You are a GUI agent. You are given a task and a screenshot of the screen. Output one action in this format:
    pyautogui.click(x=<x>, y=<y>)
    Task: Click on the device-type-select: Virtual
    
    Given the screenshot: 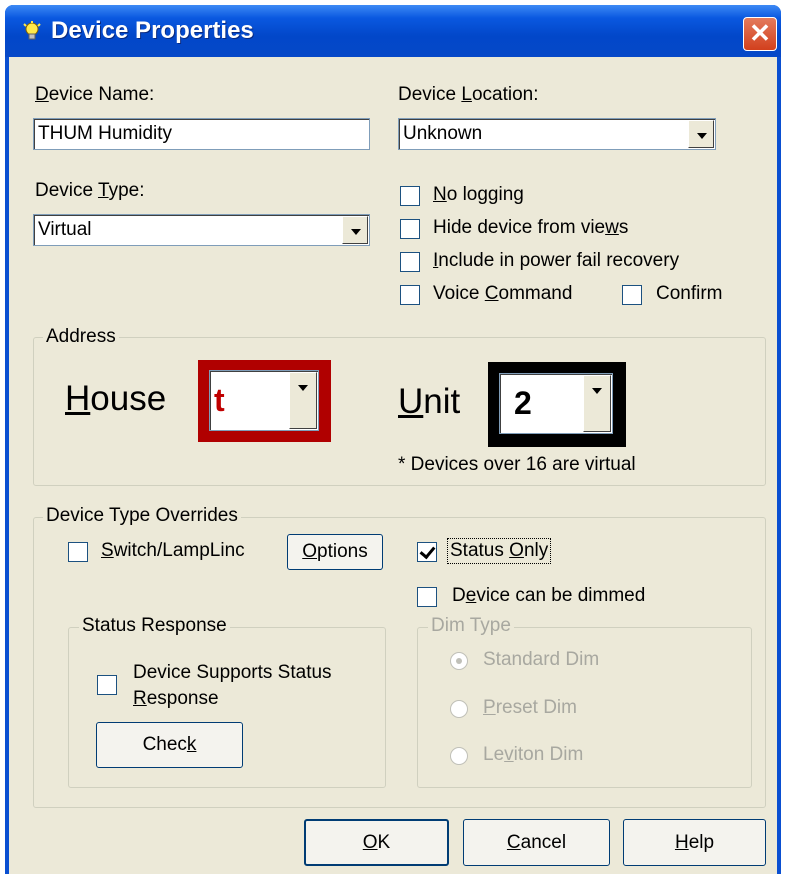 What is the action you would take?
    pyautogui.click(x=201, y=230)
    